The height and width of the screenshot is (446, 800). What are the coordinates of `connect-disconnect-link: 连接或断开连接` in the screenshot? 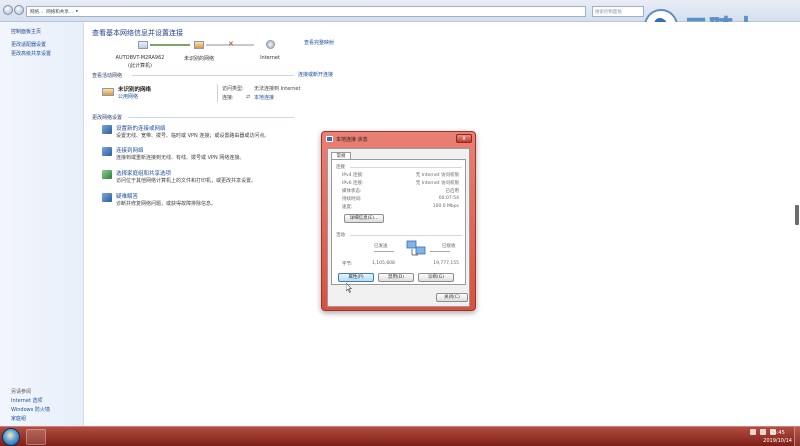 It's located at (315, 74).